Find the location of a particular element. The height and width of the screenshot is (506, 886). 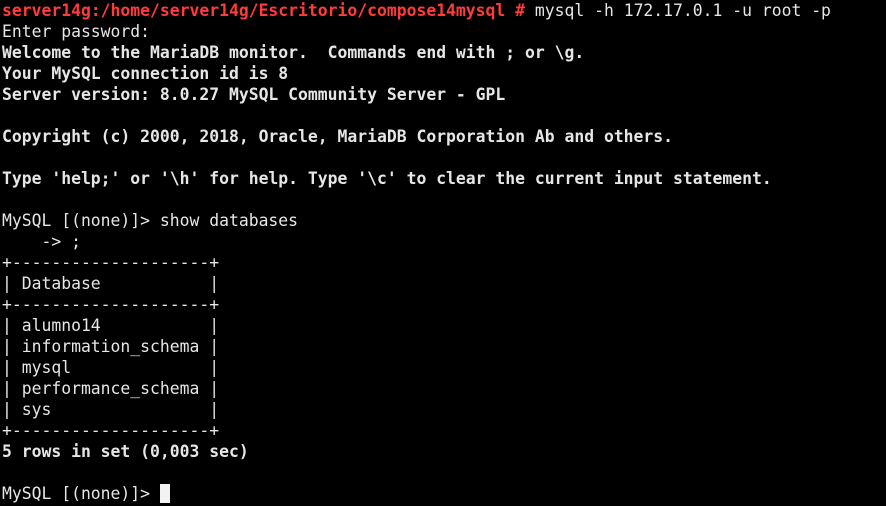

shell-command: mysql -h 172.17.0.1 -u root -p is located at coordinates (678, 10).